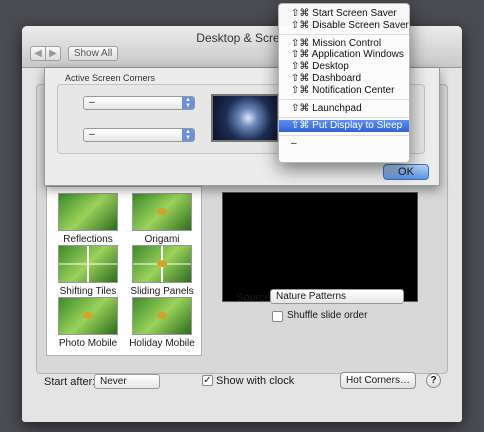 Image resolution: width=484 pixels, height=432 pixels. What do you see at coordinates (162, 316) in the screenshot?
I see `holiday-mobile-thumbnail` at bounding box center [162, 316].